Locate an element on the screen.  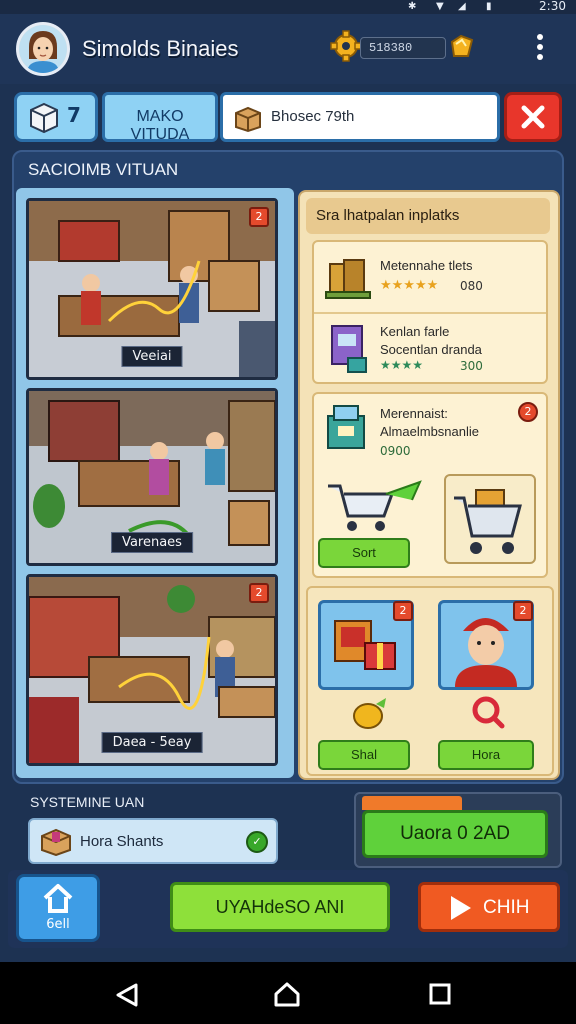
more-menu-icon is located at coordinates (540, 50).